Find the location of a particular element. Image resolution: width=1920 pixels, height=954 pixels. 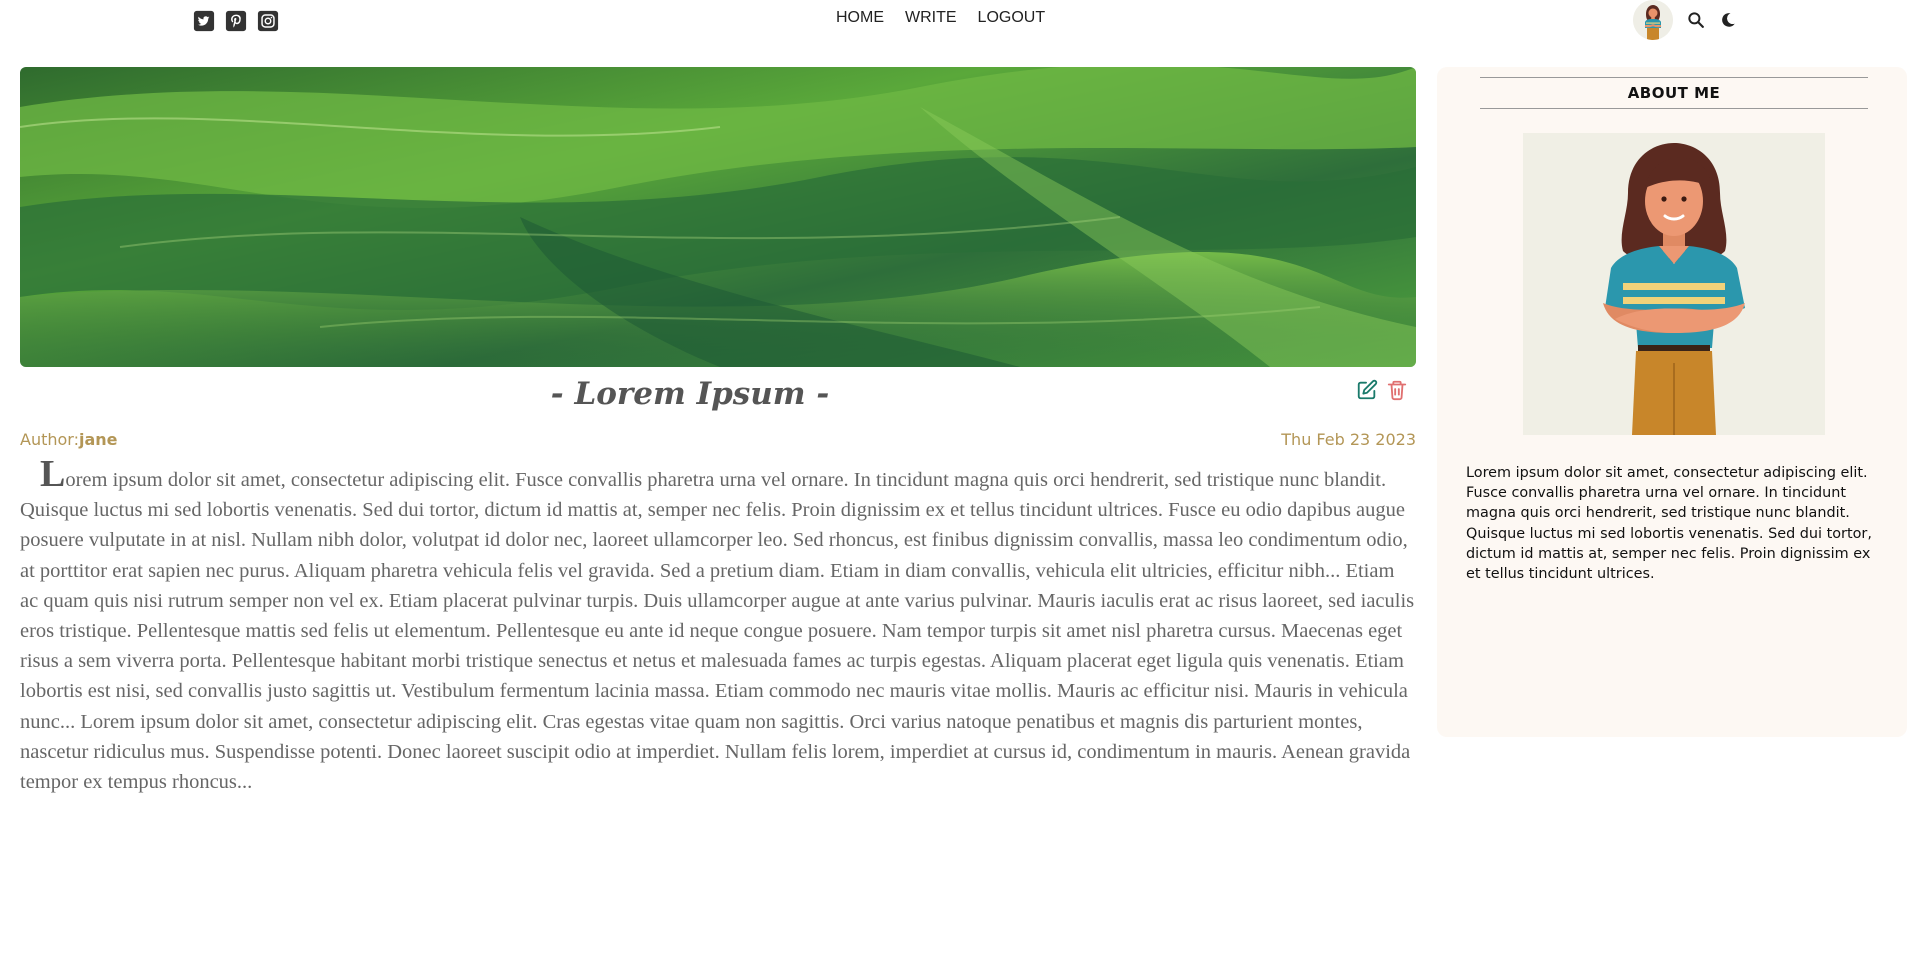

post-actions is located at coordinates (1382, 390).